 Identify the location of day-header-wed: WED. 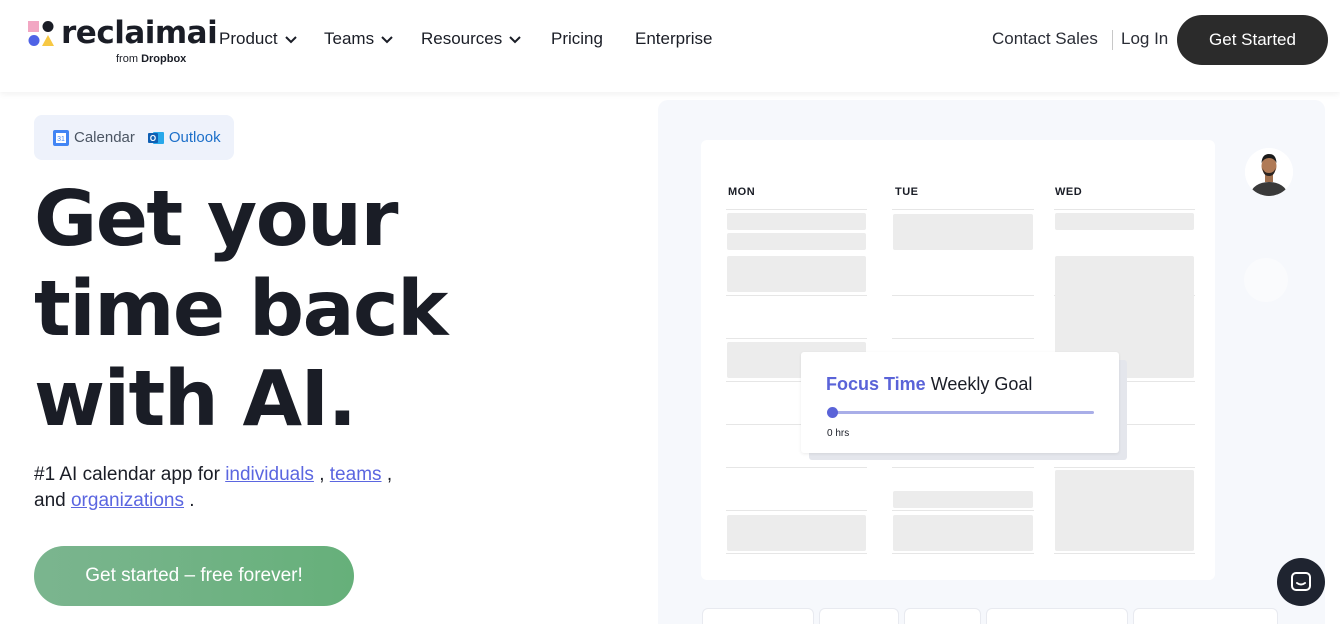
(1069, 192).